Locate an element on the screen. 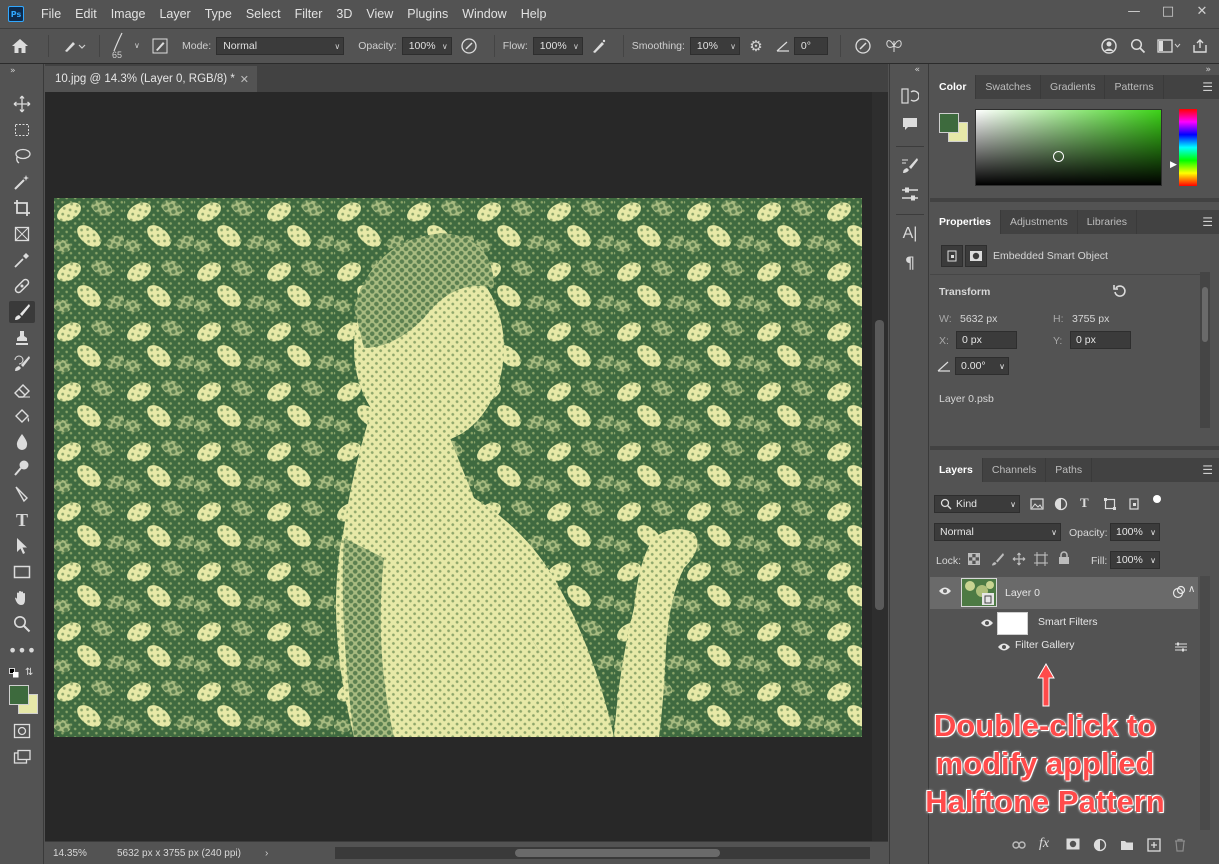 Image resolution: width=1219 pixels, height=864 pixels. menu-3d: 3D is located at coordinates (344, 14).